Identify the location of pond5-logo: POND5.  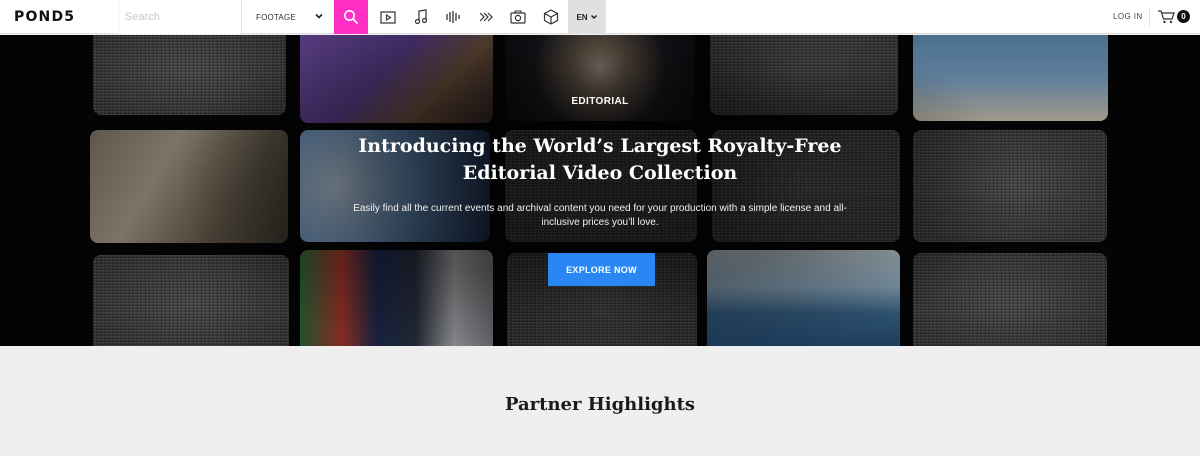
(44, 17).